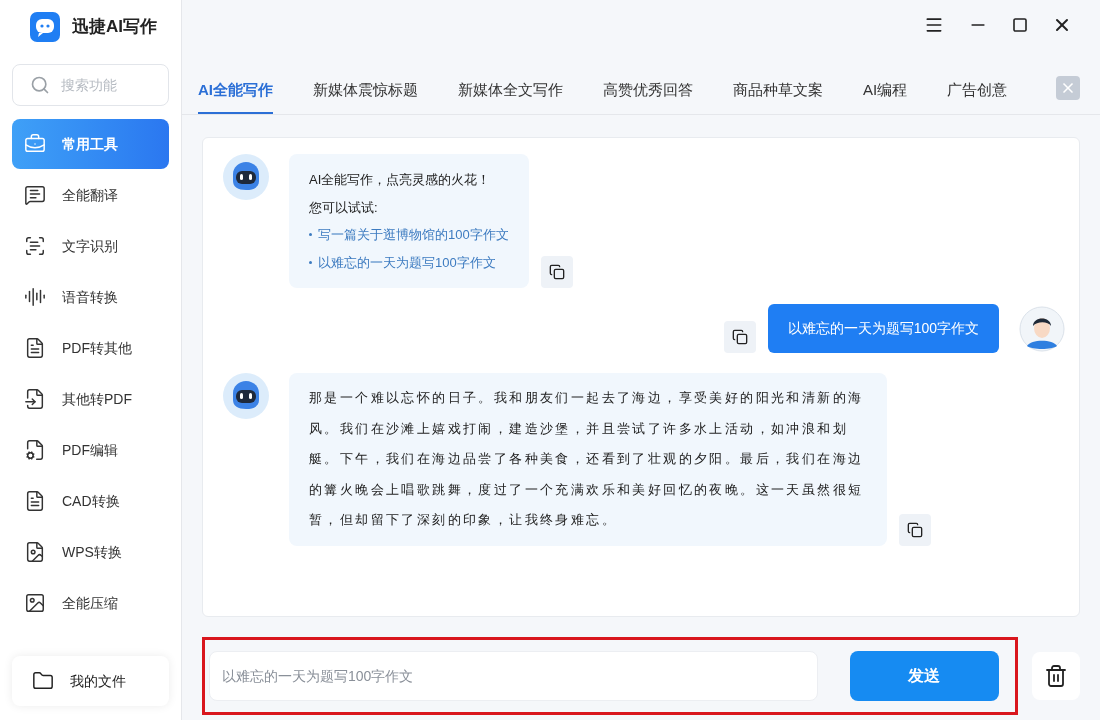 Image resolution: width=1100 pixels, height=720 pixels. I want to click on sidebar-item: 文字识别, so click(90, 246).